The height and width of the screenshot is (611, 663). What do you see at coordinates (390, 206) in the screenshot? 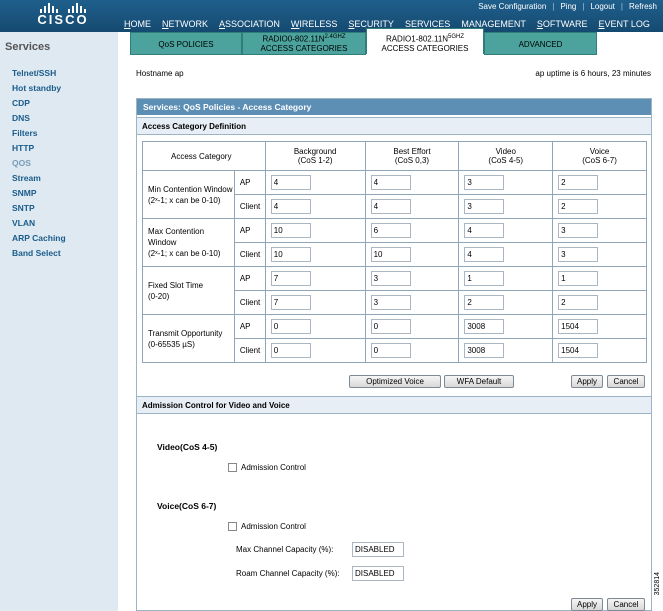
I see `min-cw-client-best-effort-input` at bounding box center [390, 206].